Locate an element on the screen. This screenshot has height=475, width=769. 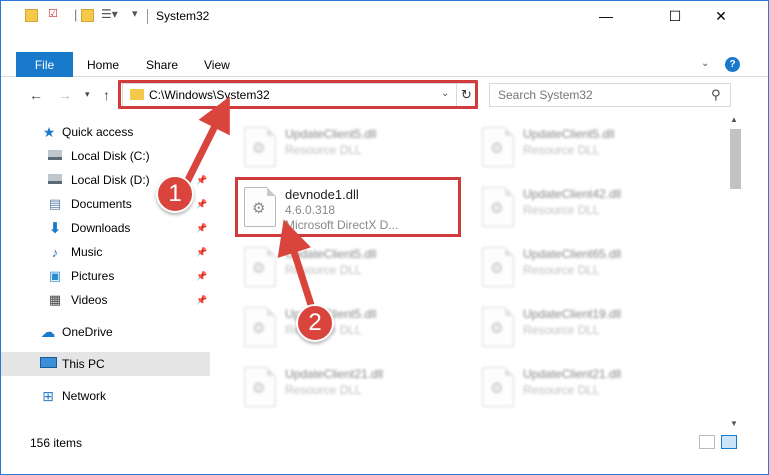
sidebar-item-label: Local Disk (C:) is located at coordinates (110, 156).